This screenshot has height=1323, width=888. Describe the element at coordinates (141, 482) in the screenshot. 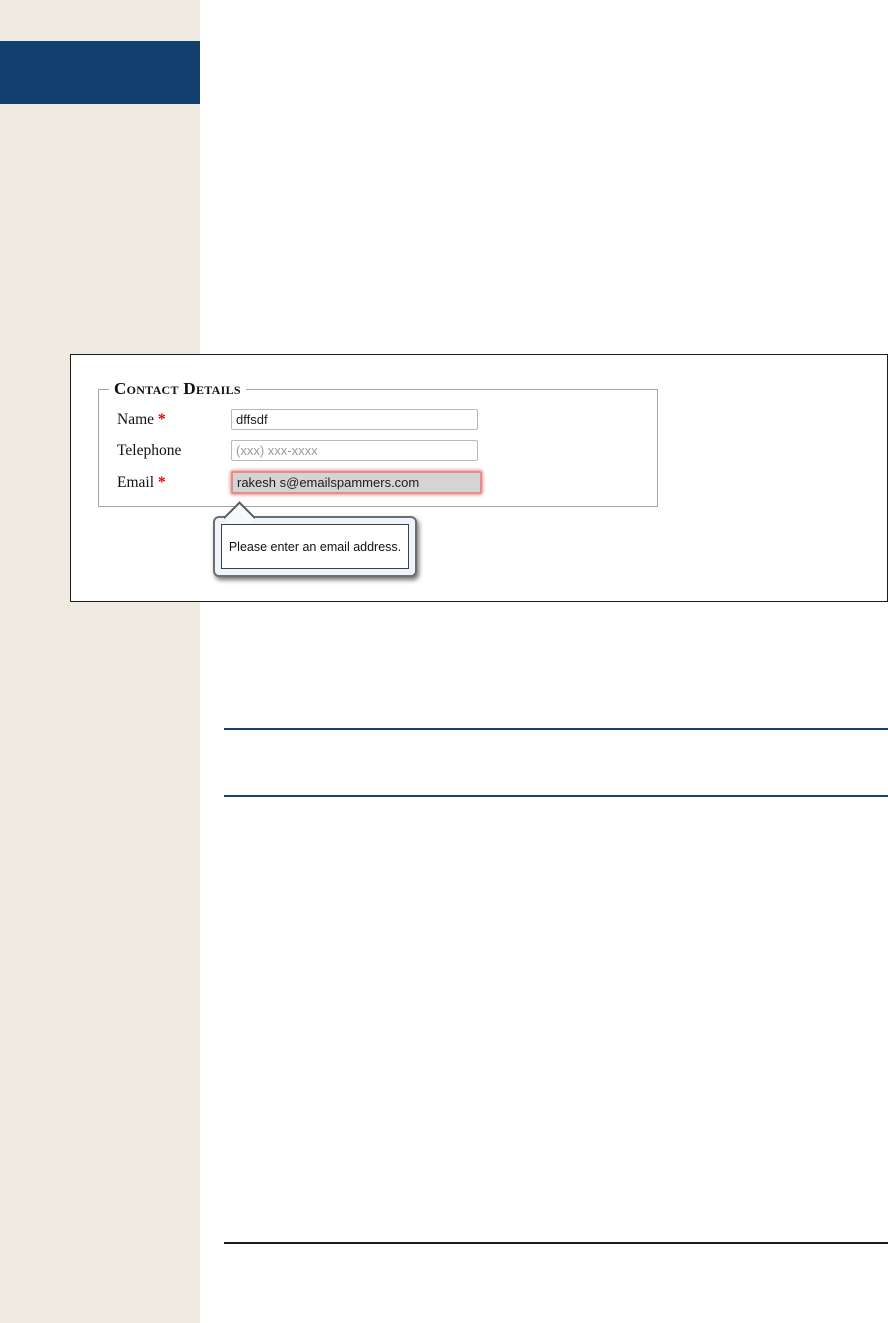

I see `email-label: Email *` at that location.